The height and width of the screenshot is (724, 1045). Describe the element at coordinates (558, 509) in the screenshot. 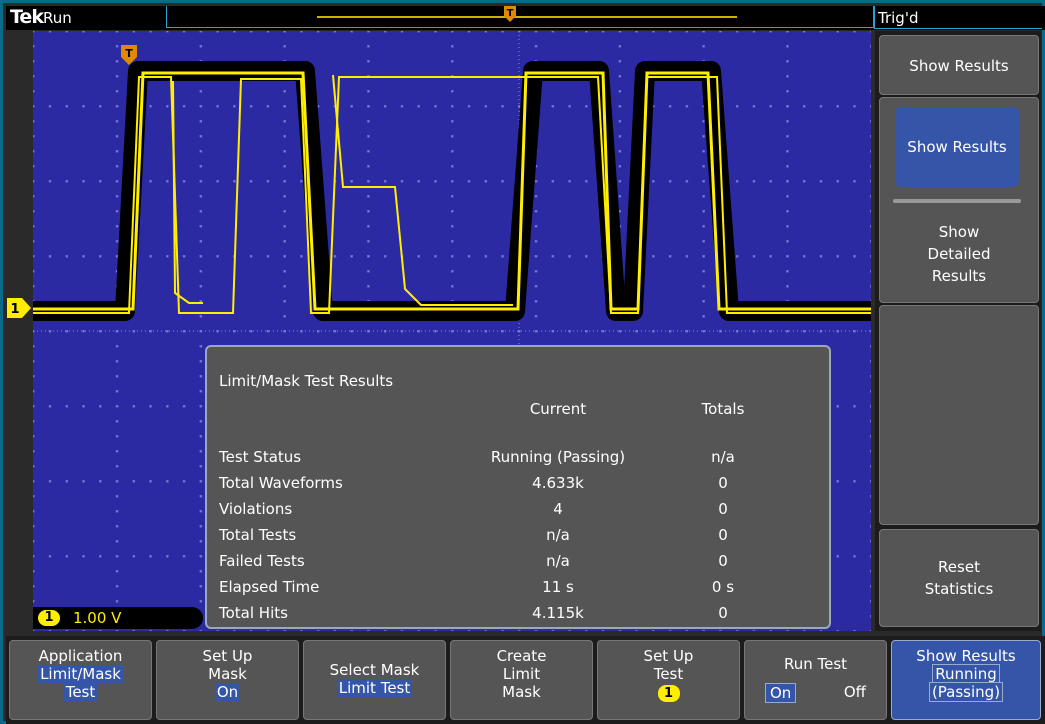

I see `result-current-value: 4` at that location.